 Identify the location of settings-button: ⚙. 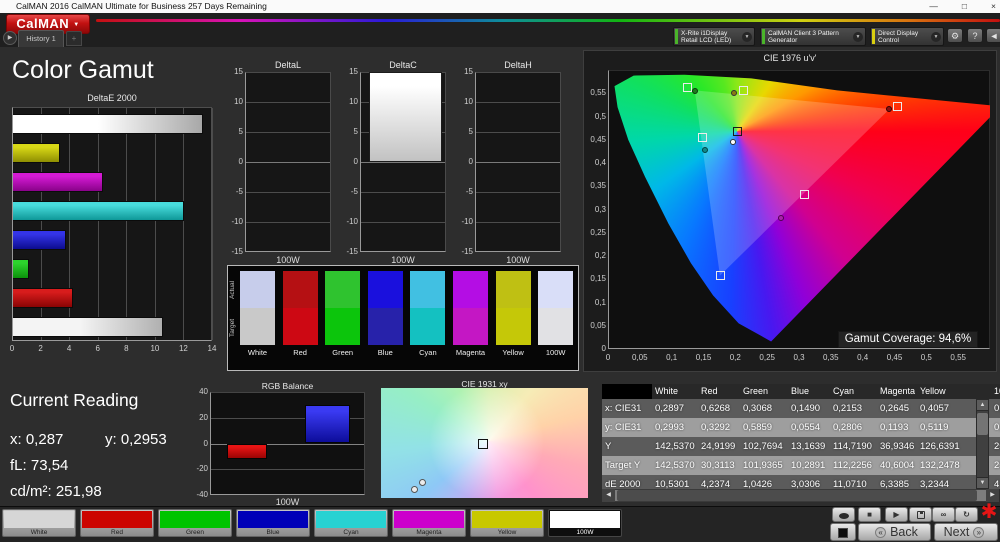
(955, 35).